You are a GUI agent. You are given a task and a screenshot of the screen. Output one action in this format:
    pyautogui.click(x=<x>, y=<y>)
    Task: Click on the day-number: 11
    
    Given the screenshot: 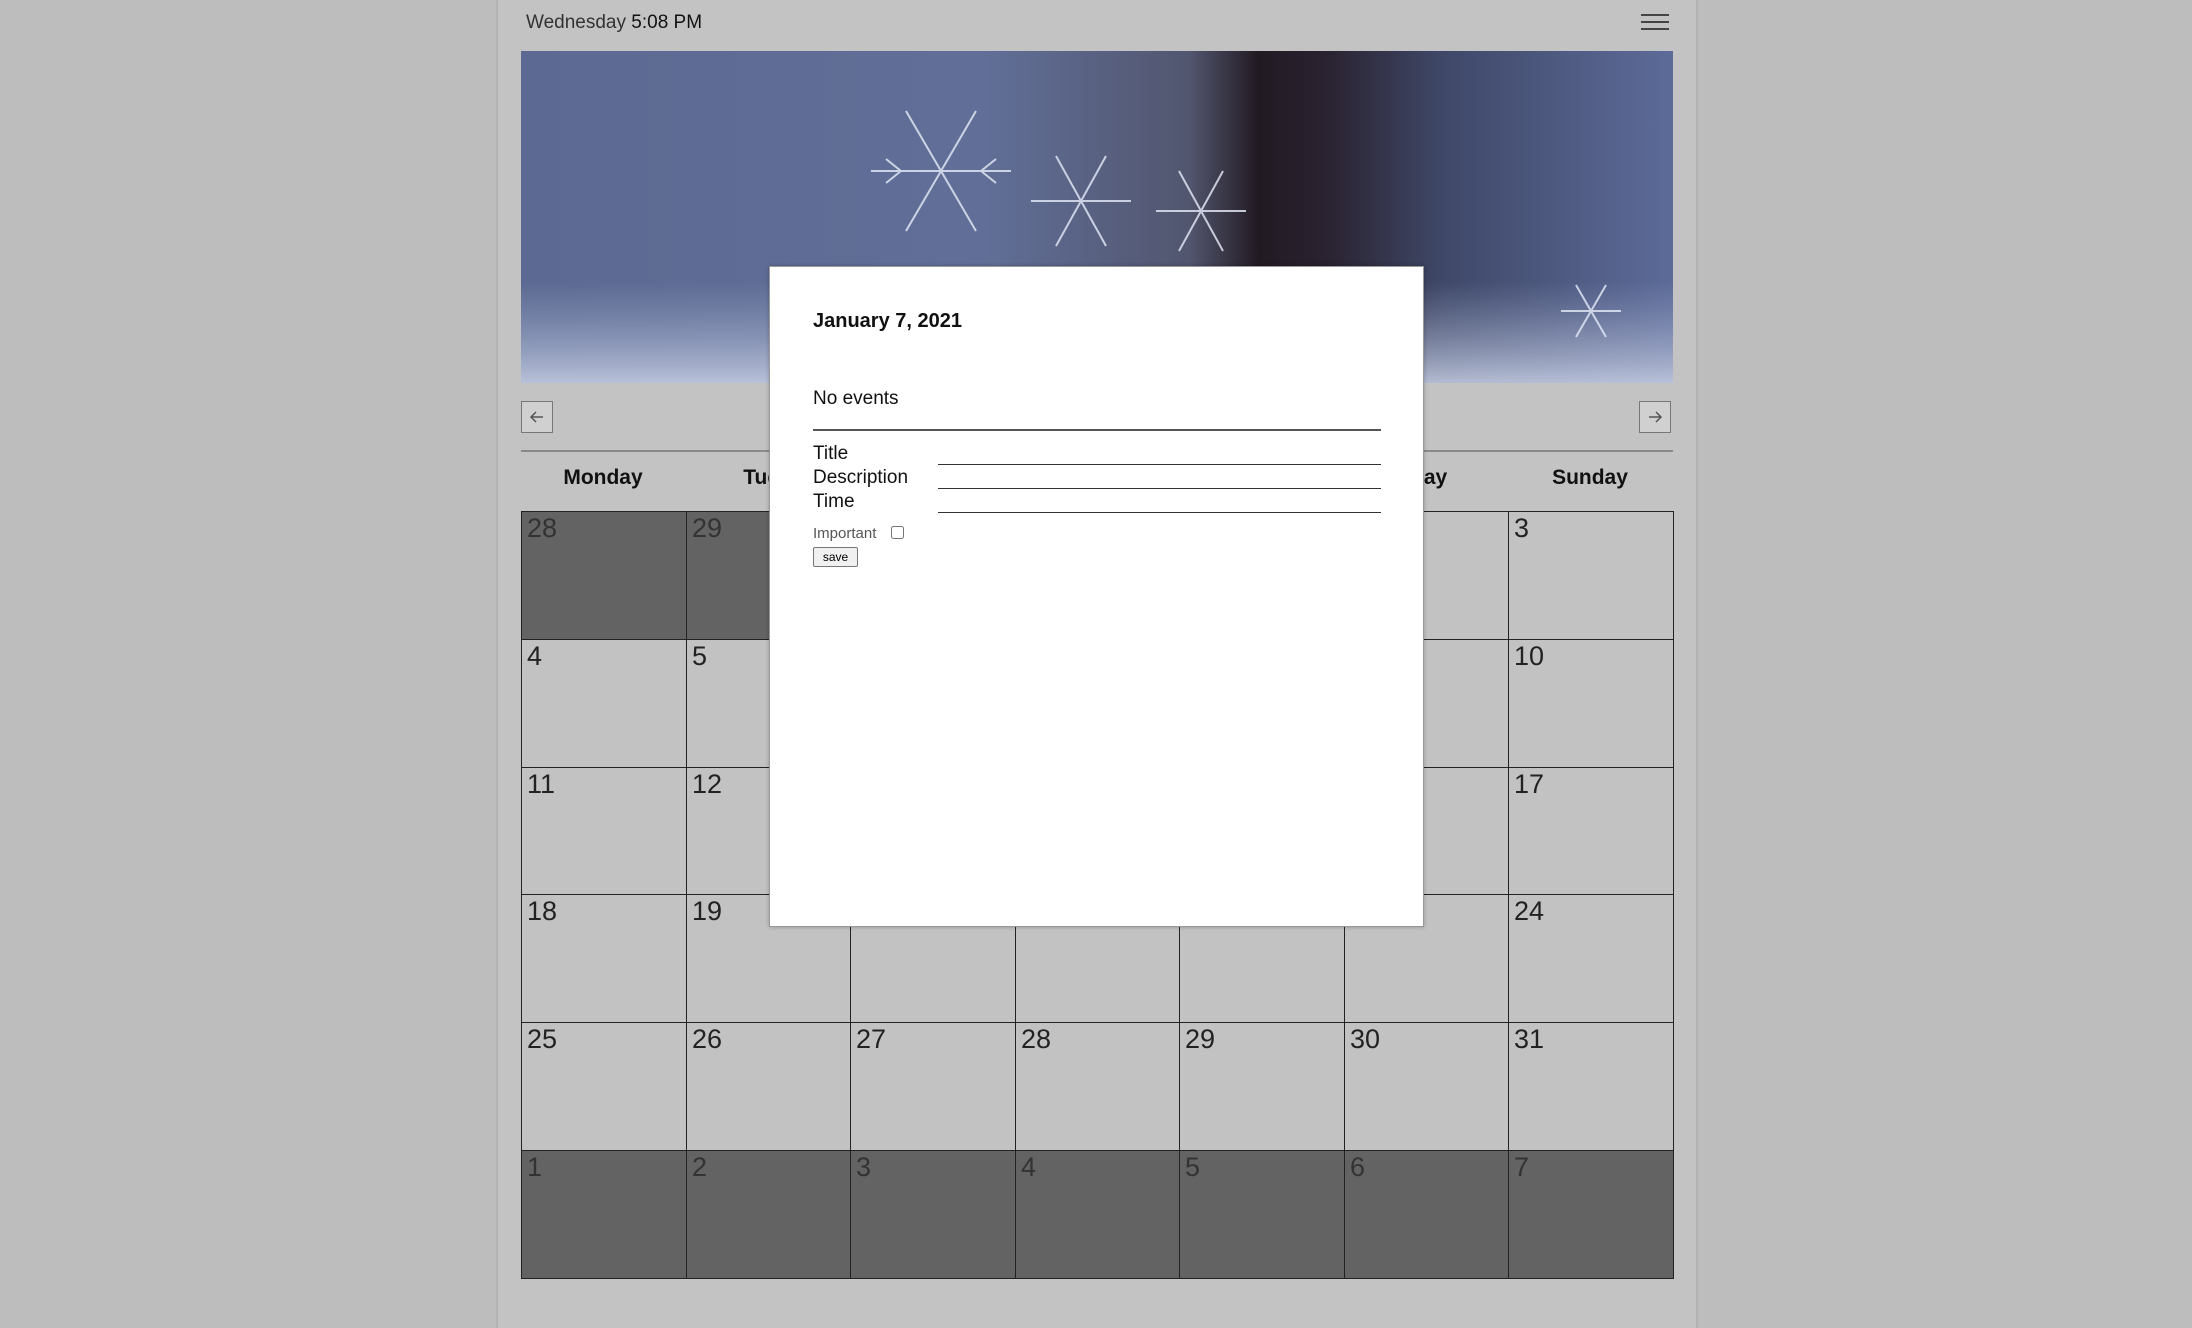 What is the action you would take?
    pyautogui.click(x=541, y=784)
    